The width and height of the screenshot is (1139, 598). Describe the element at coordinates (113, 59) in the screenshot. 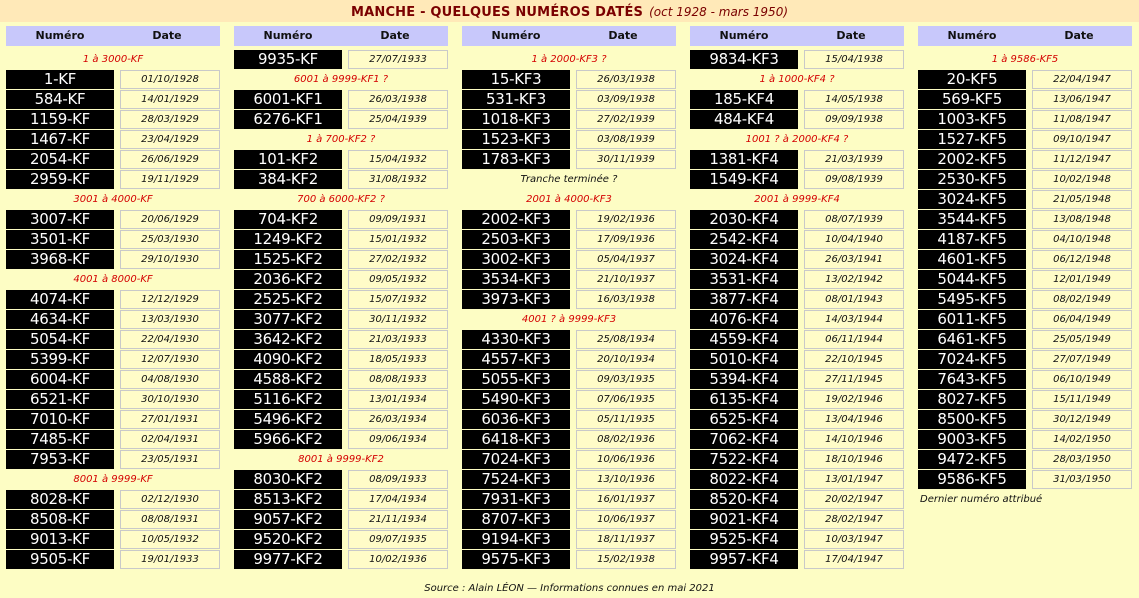

I see `range-heading: 1 à 3000-KF` at that location.